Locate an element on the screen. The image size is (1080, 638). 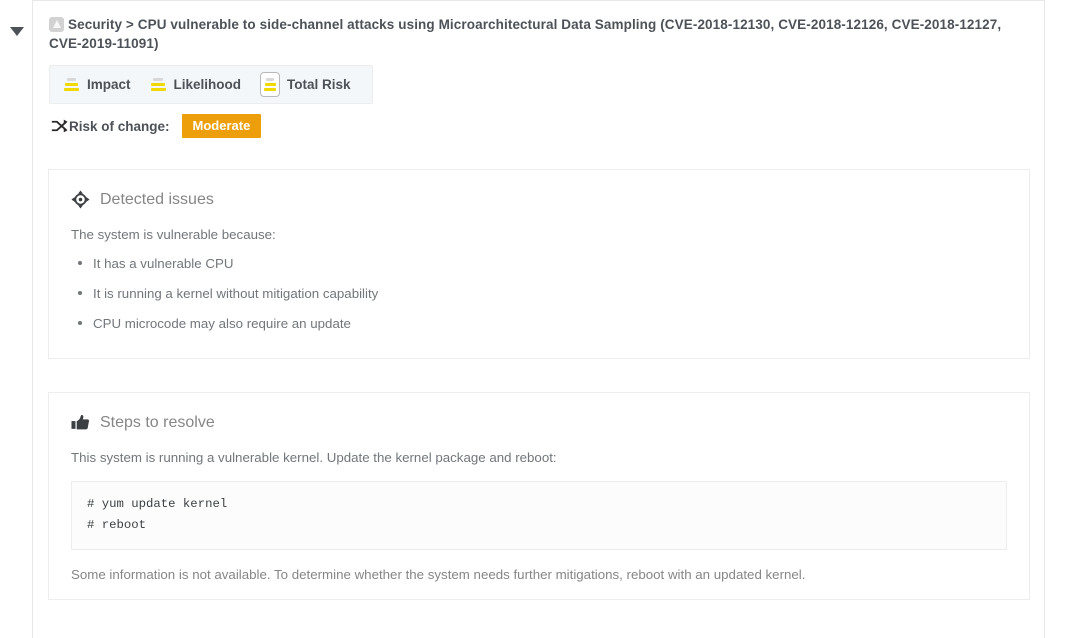
security-shield-icon is located at coordinates (56, 24).